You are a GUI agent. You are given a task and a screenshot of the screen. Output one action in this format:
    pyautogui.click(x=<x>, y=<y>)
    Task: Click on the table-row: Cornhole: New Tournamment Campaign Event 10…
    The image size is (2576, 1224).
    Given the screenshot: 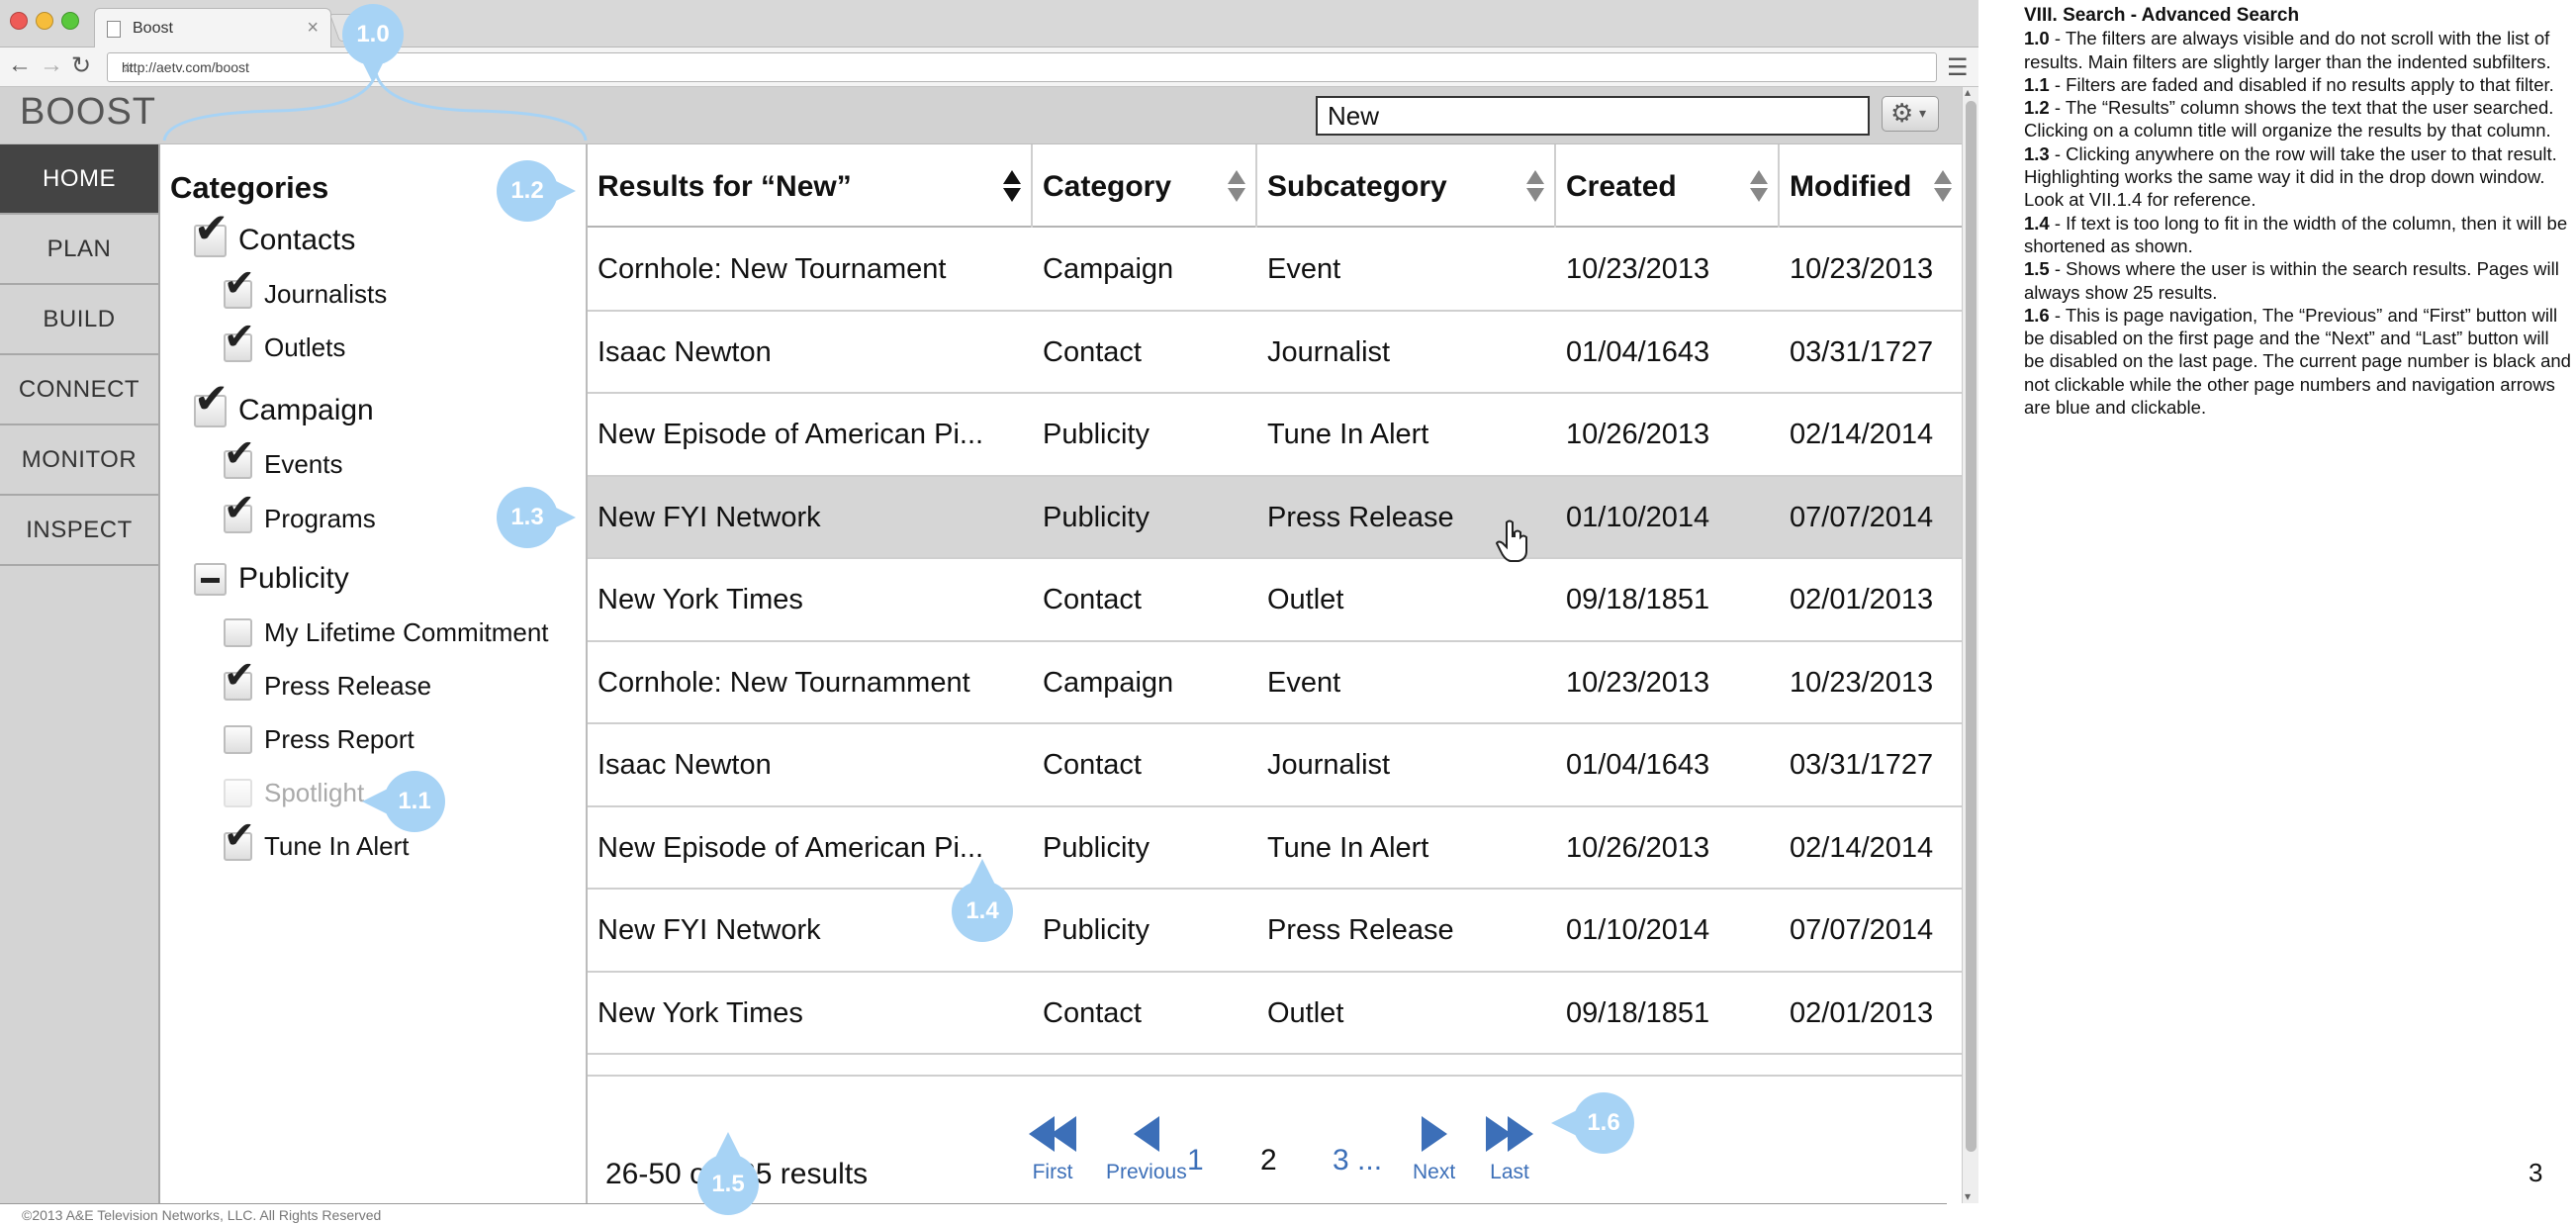 What is the action you would take?
    pyautogui.click(x=1275, y=683)
    